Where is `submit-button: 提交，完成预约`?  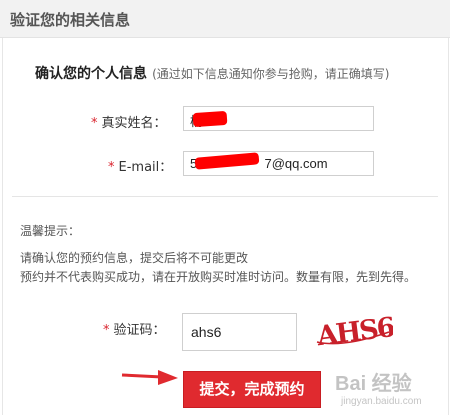
submit-button: 提交，完成预约 is located at coordinates (252, 389).